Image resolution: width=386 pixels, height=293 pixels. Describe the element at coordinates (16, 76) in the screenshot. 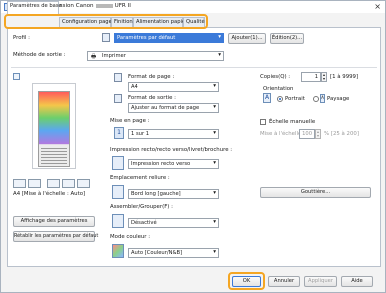

I see `preview-mode-icon` at that location.